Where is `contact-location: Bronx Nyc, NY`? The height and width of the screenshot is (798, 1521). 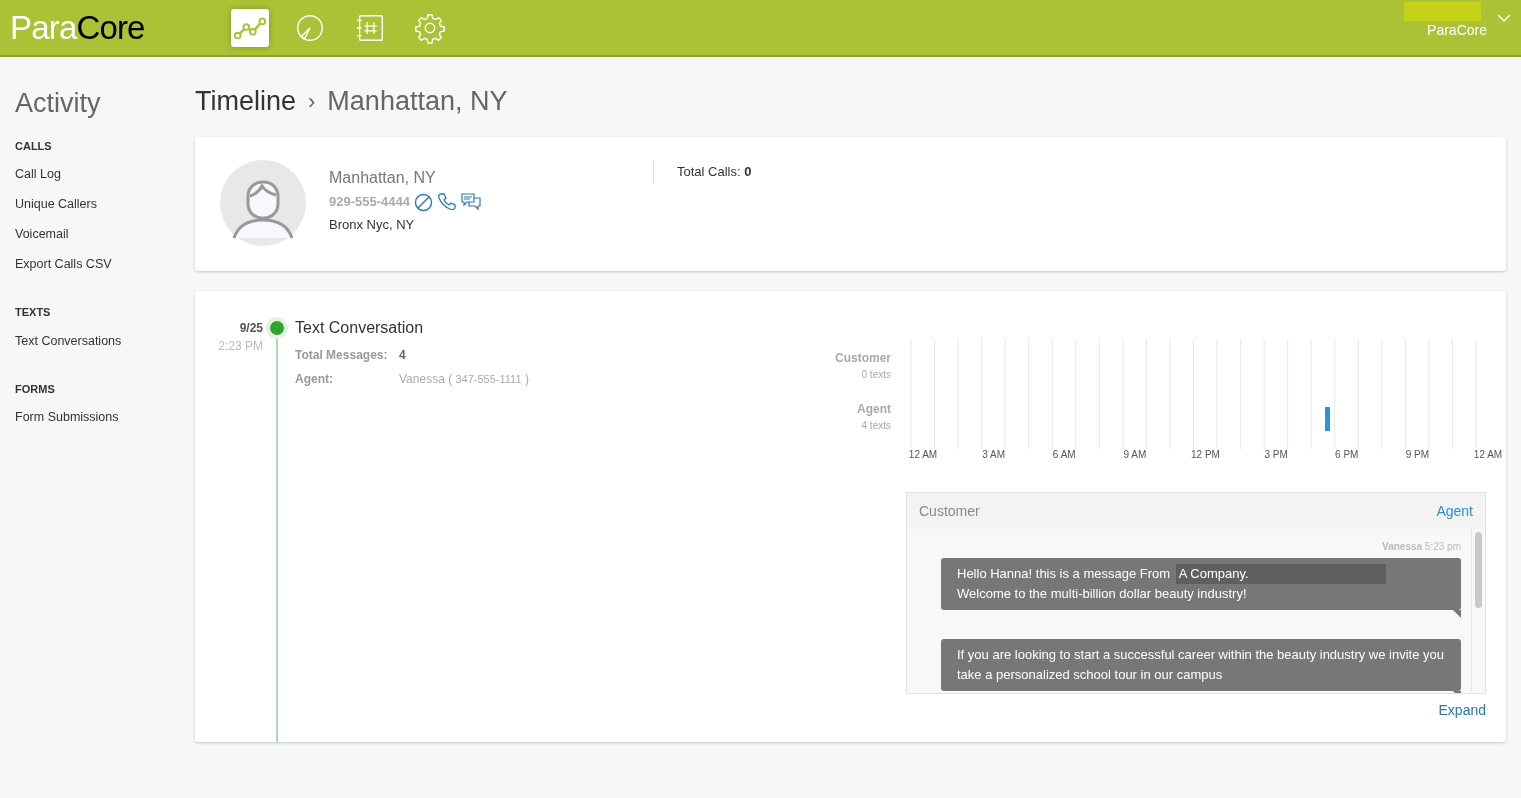 contact-location: Bronx Nyc, NY is located at coordinates (372, 225).